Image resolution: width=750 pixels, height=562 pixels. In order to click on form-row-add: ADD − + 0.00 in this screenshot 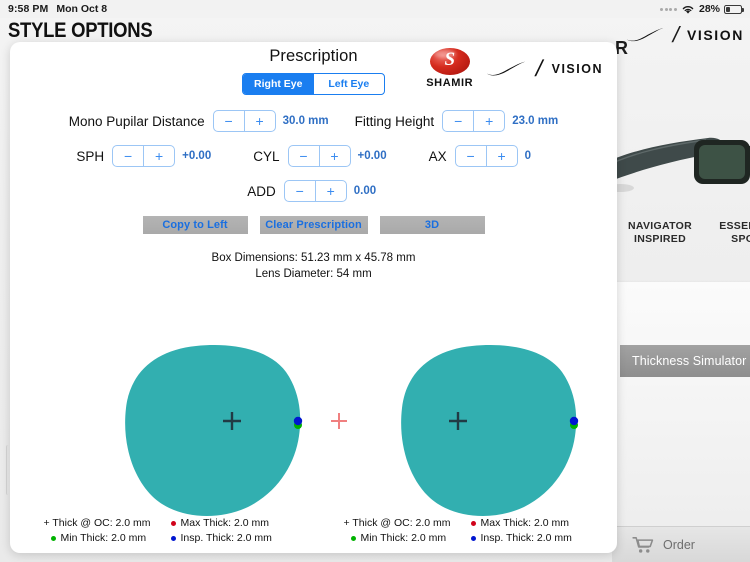, I will do `click(313, 191)`.